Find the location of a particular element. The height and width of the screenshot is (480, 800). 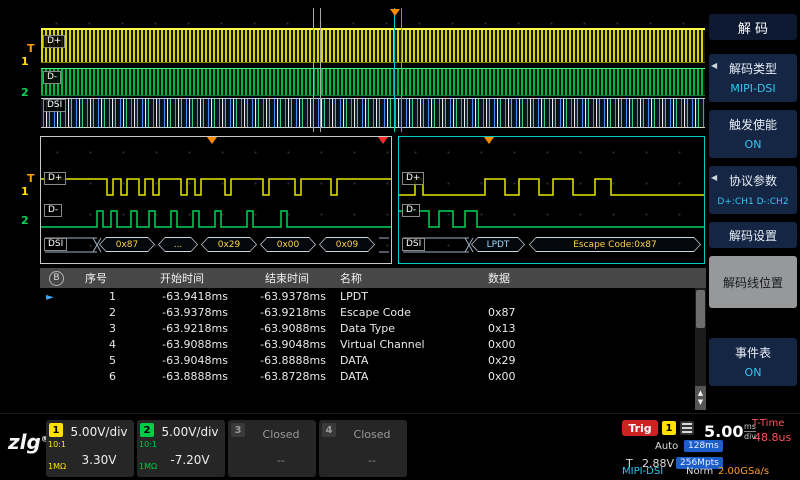

ch1-vdiv: 5.00V/div is located at coordinates (99, 432).